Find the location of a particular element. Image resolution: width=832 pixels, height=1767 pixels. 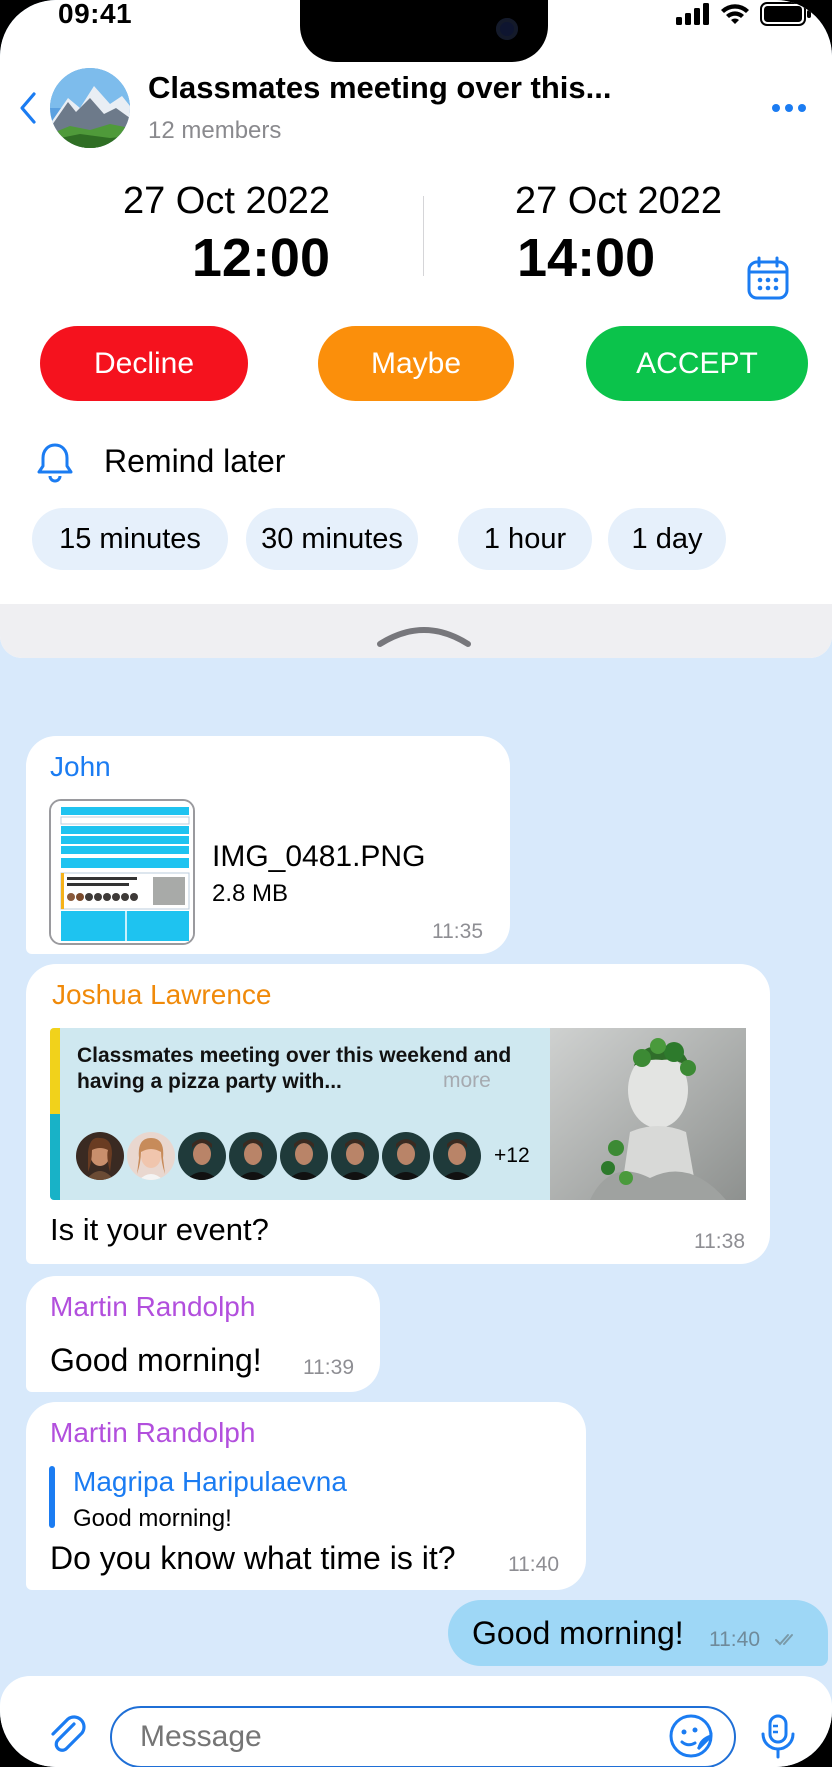

end-time: 14:00 is located at coordinates (586, 258).